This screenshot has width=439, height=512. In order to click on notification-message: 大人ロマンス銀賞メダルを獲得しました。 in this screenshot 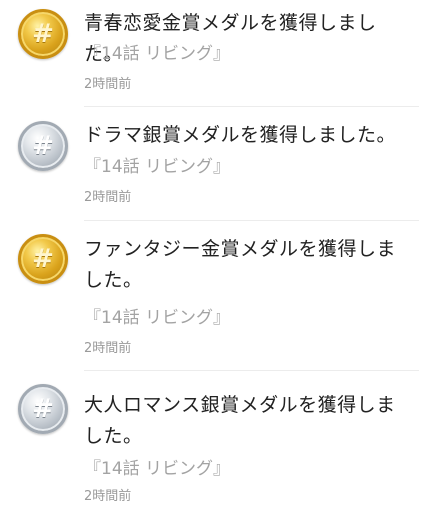, I will do `click(240, 420)`.